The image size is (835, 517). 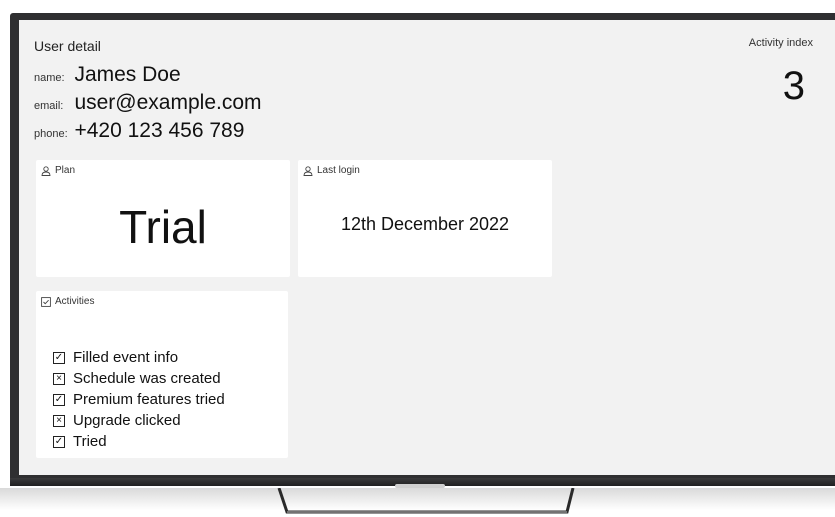 What do you see at coordinates (46, 301) in the screenshot?
I see `checkbox-icon` at bounding box center [46, 301].